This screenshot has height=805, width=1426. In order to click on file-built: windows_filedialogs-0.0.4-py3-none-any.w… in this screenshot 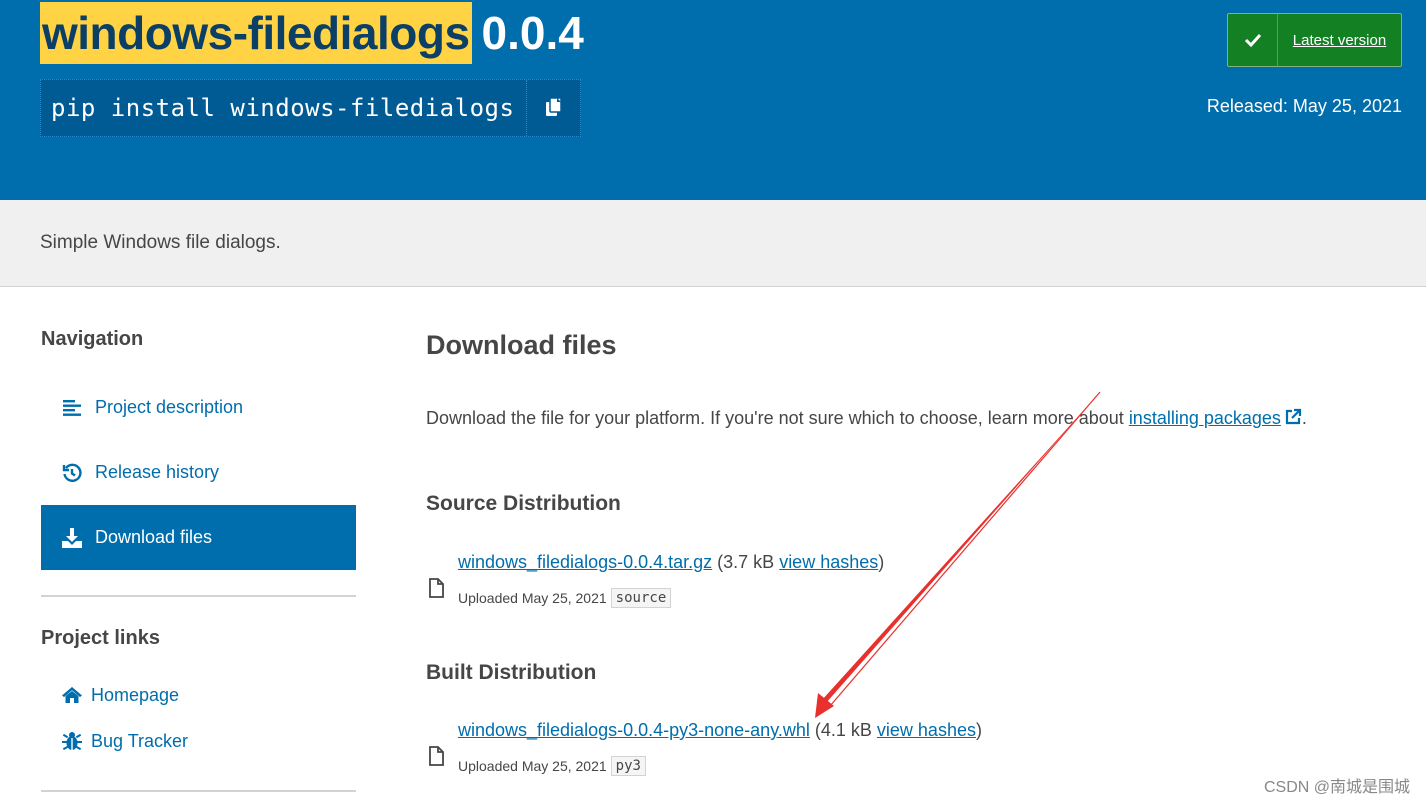, I will do `click(876, 750)`.